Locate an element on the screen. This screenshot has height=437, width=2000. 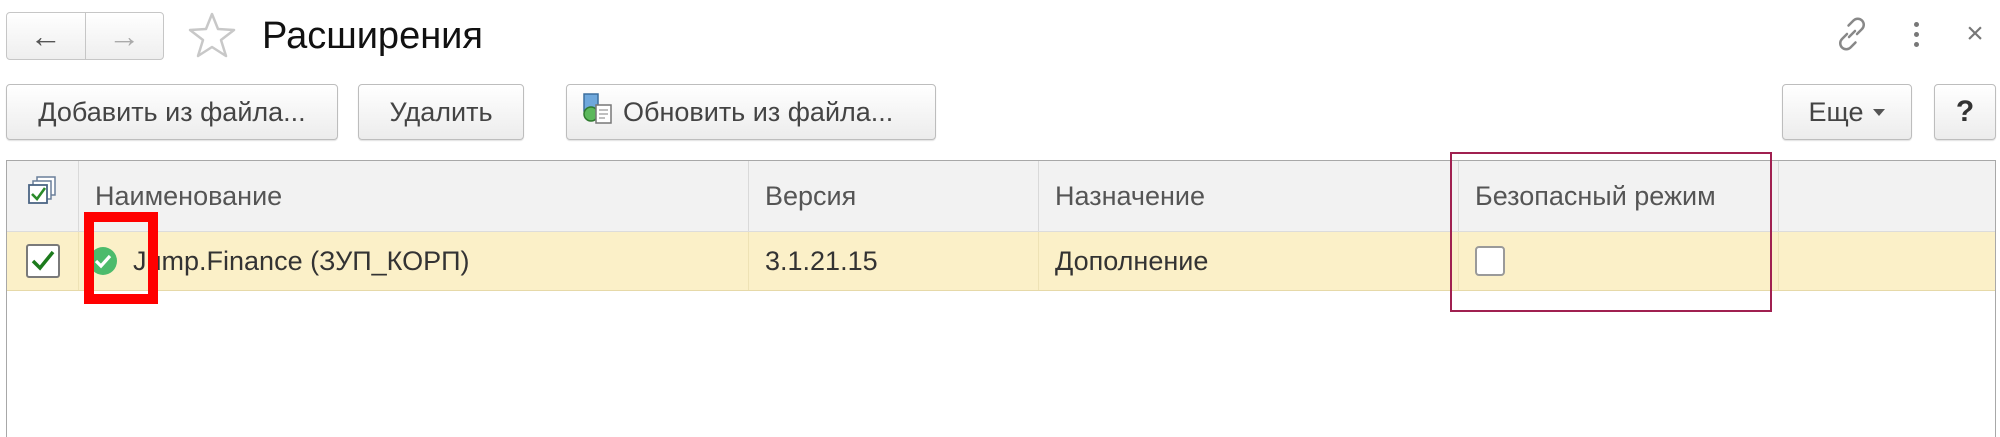
row-version-cell: 3.1.21.15 is located at coordinates (894, 261).